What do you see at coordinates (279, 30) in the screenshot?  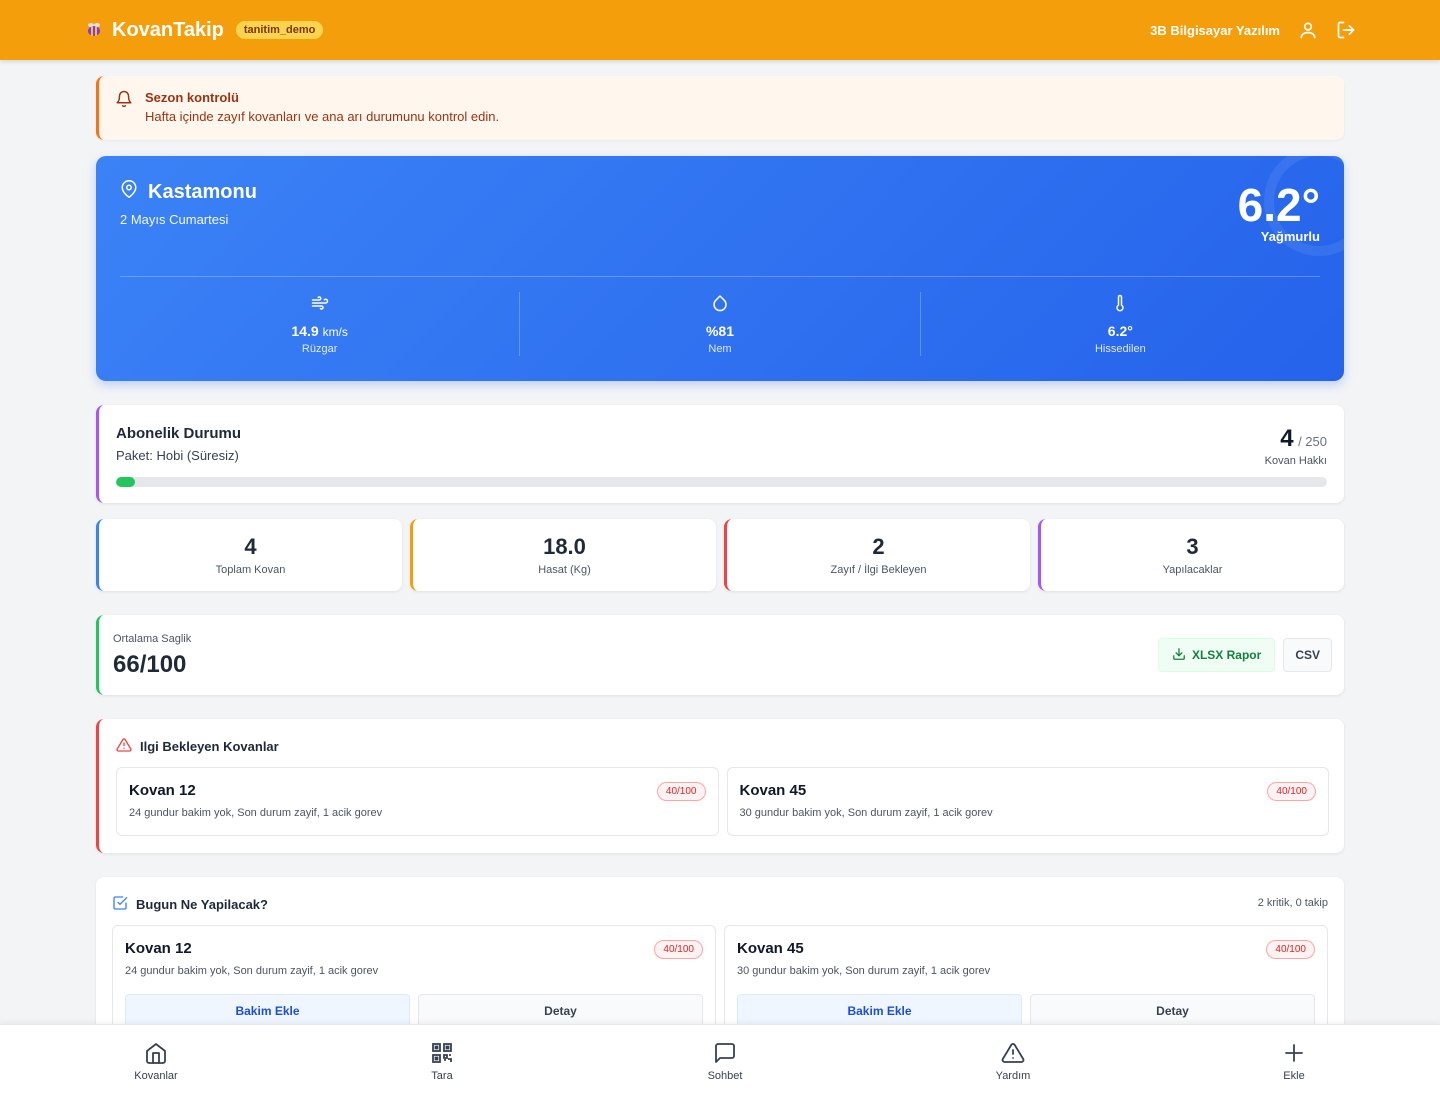 I see `demo-badge: tanitim_demo` at bounding box center [279, 30].